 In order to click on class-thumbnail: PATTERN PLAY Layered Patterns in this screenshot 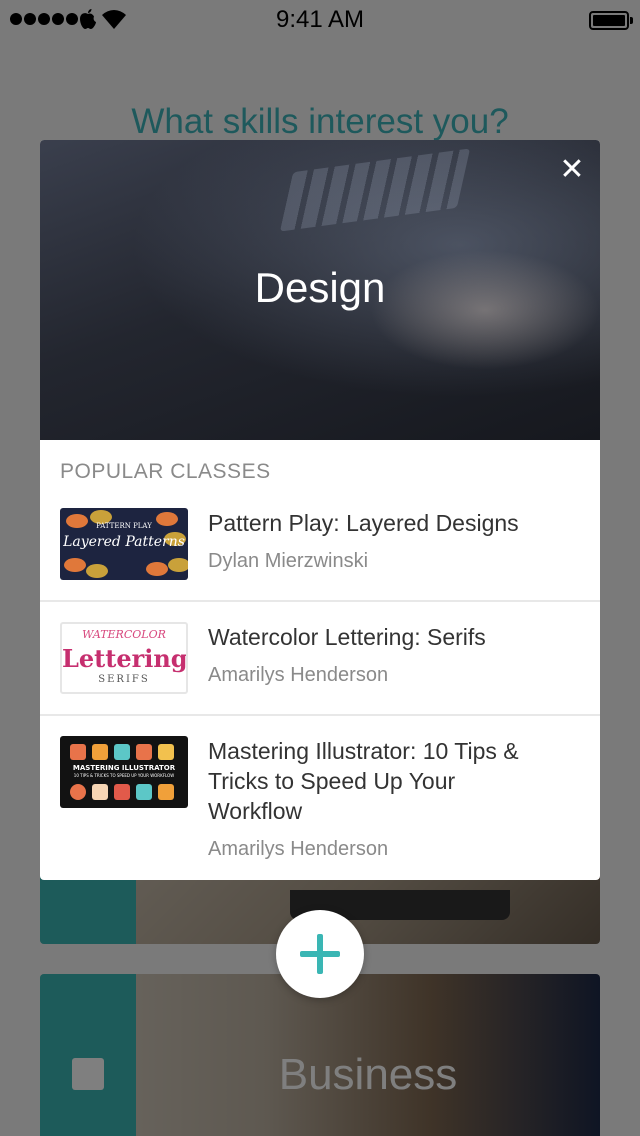, I will do `click(124, 544)`.